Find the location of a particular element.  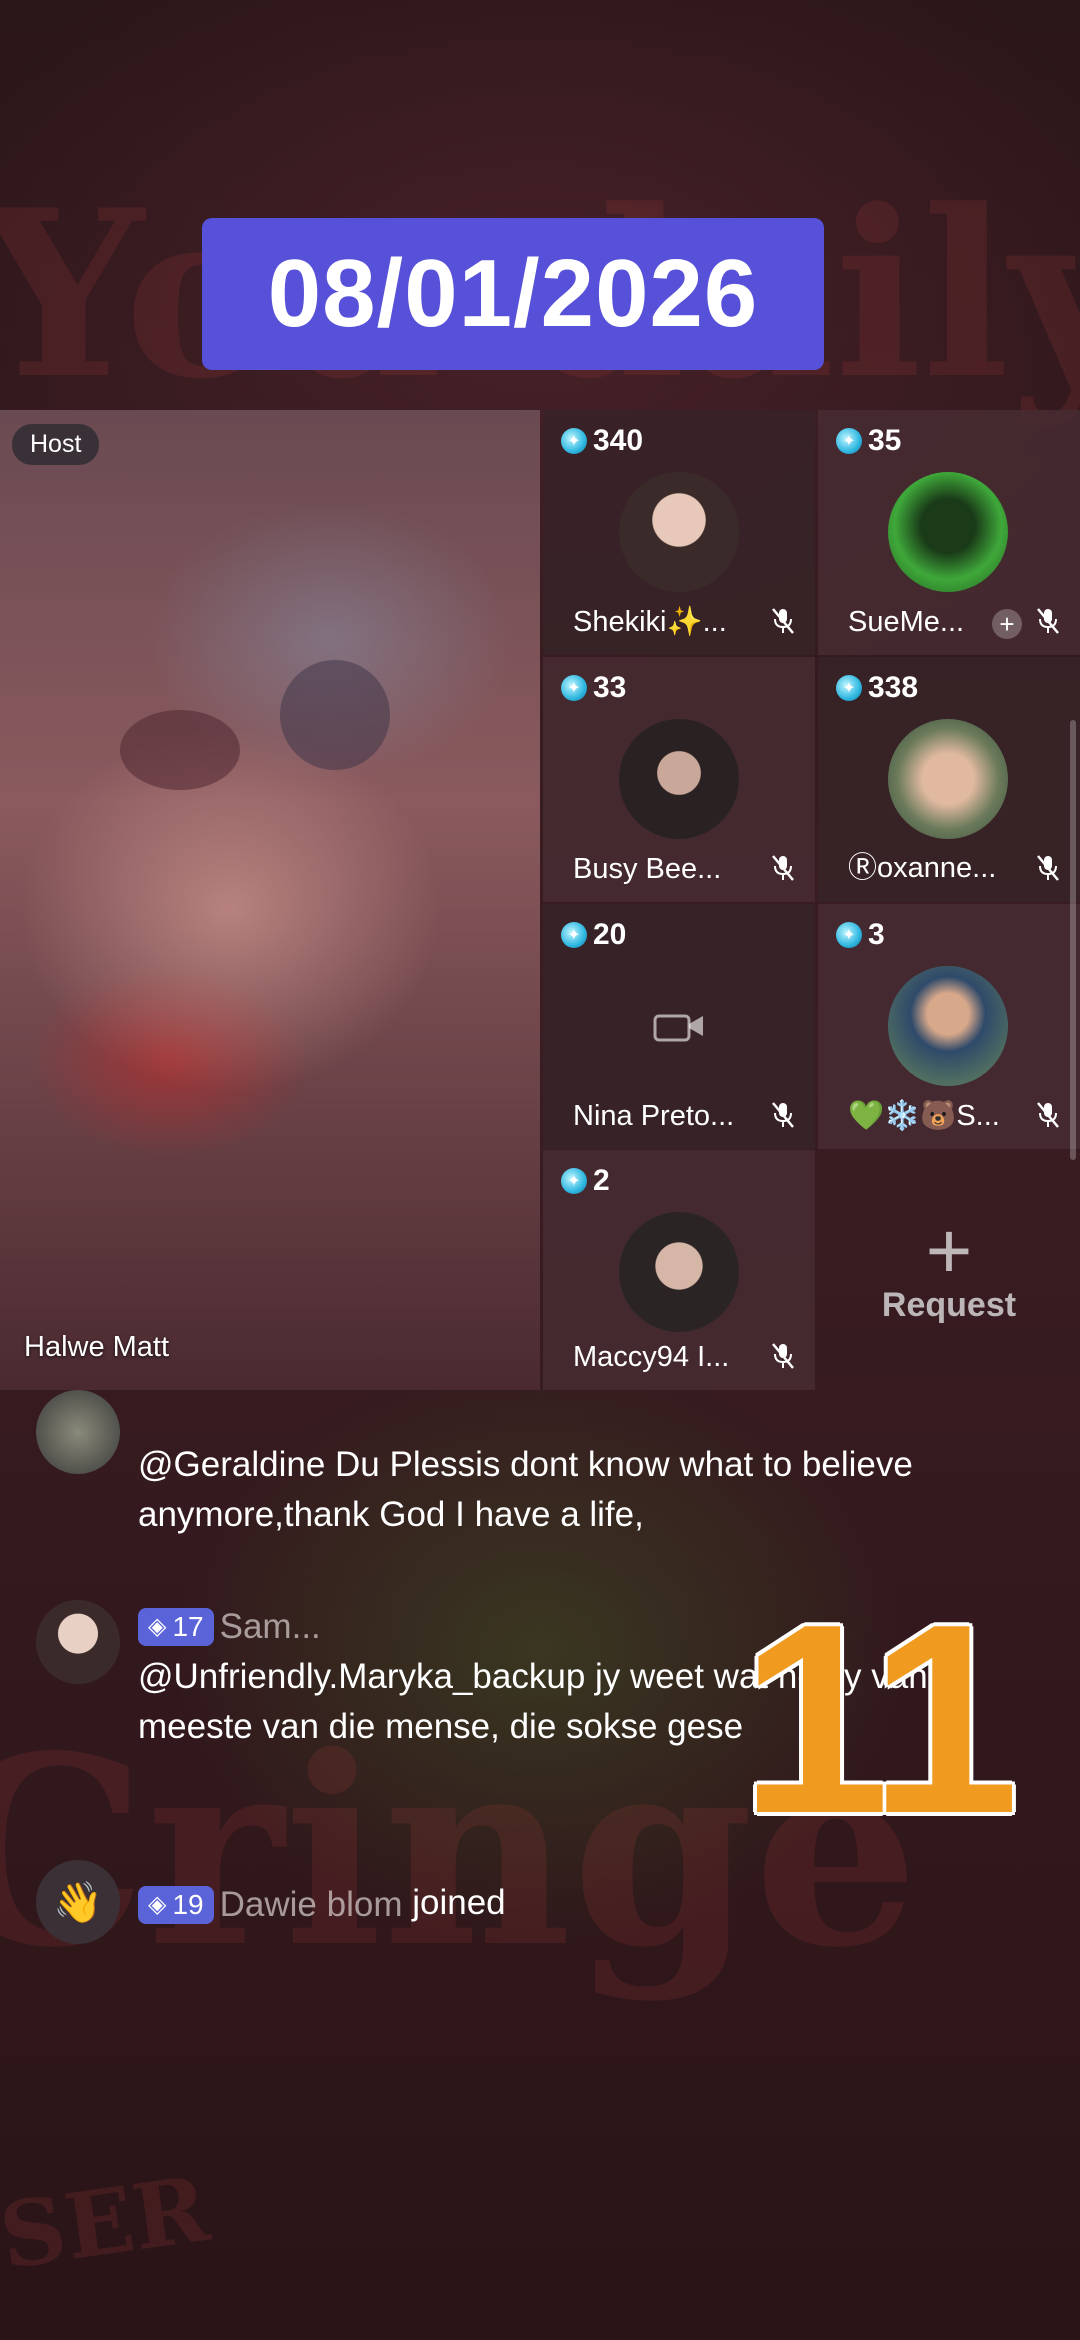

guest-tile: ✦ 35 SueMe... + is located at coordinates (949, 532).